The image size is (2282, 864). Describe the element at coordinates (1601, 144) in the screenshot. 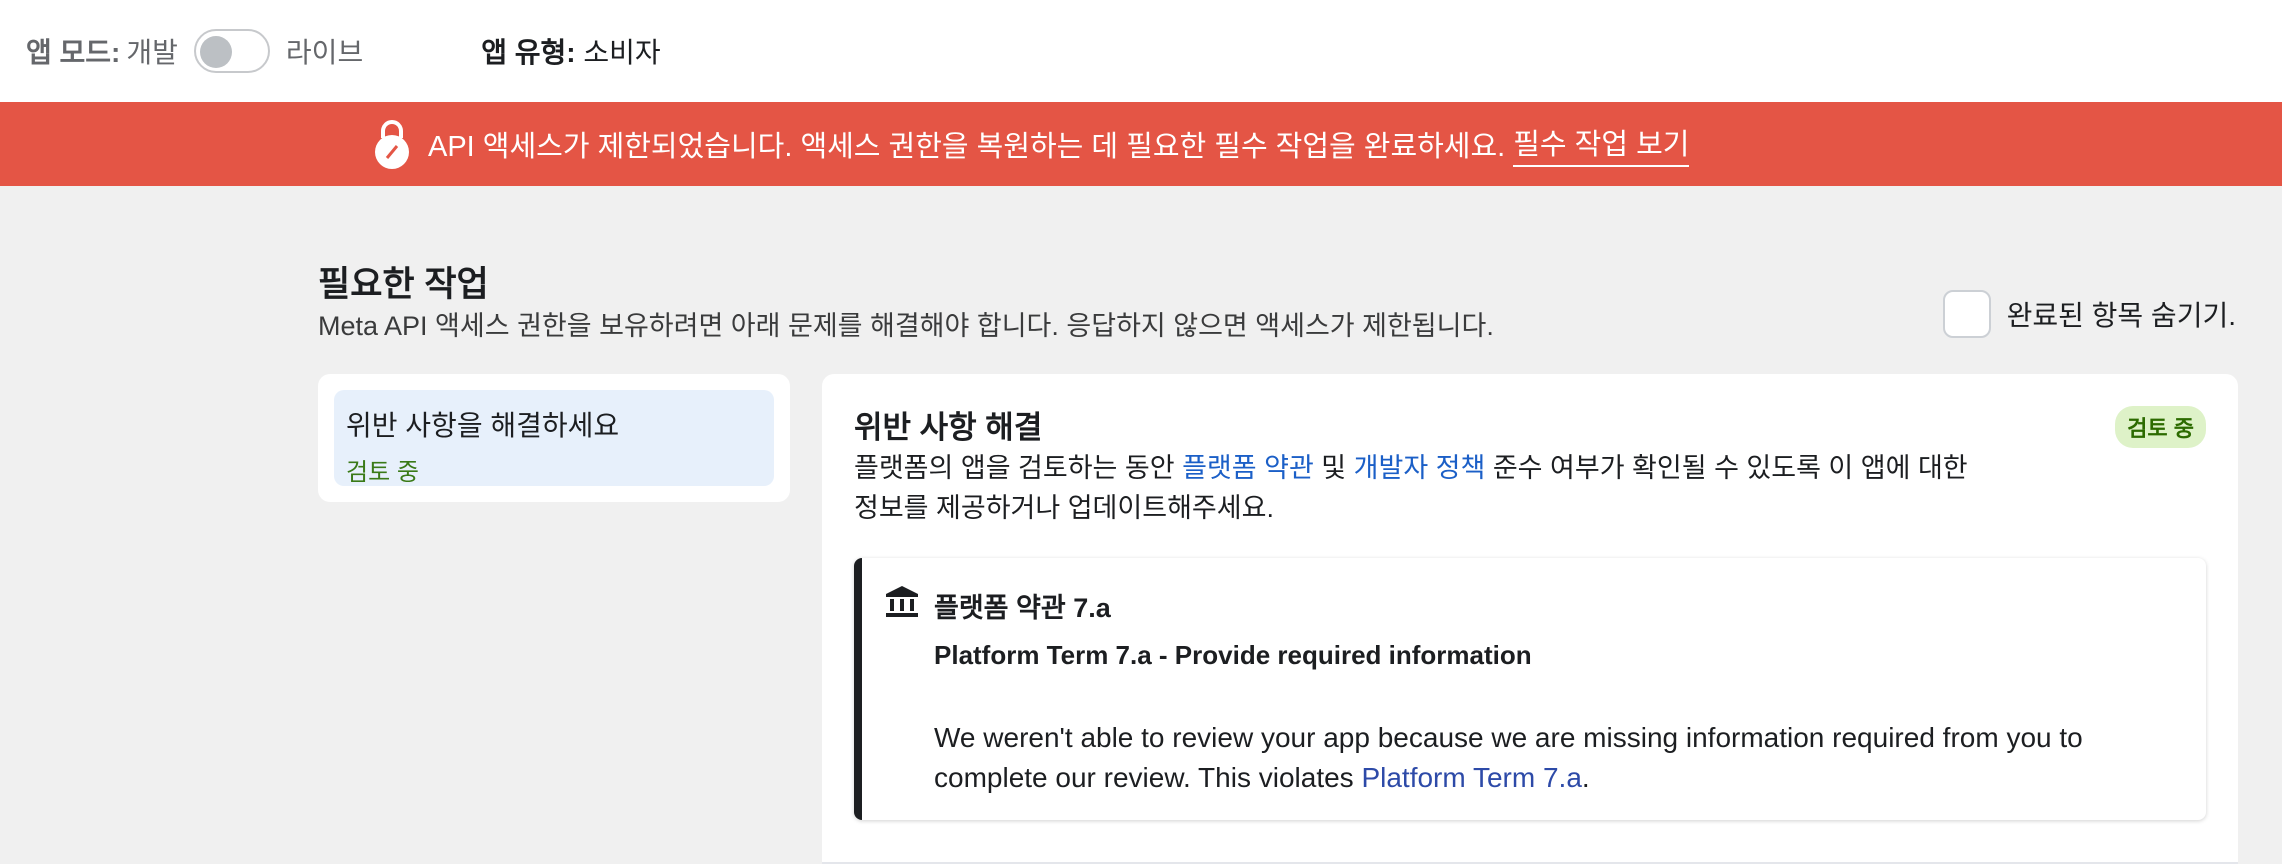

I see `view-required-tasks-link: 필수 작업 보기` at that location.